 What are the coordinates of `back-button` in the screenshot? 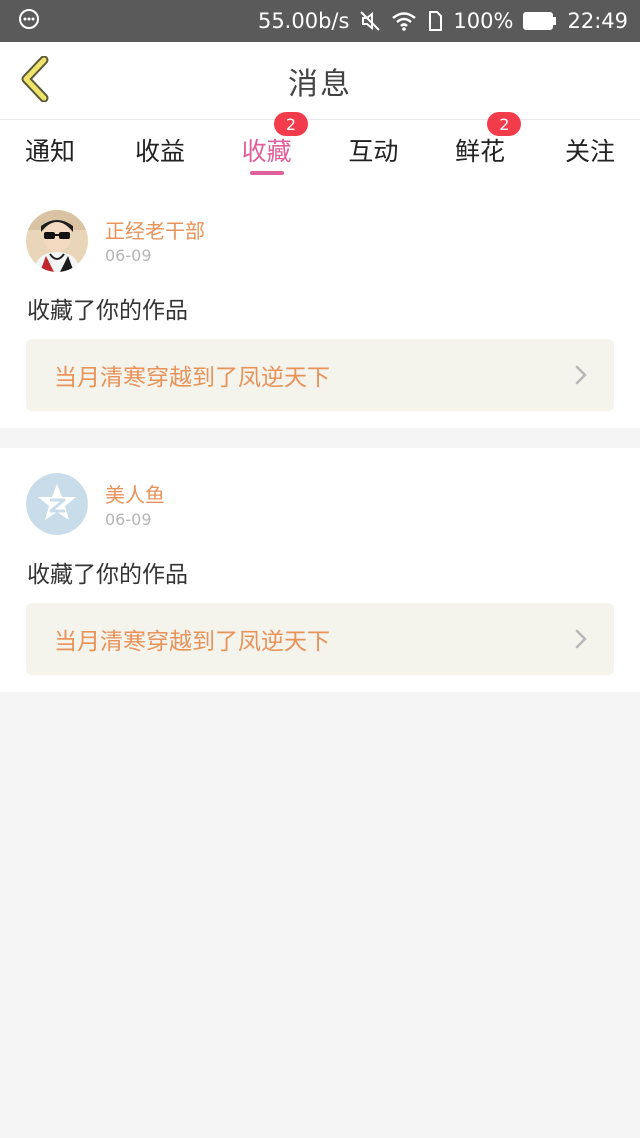 It's located at (34, 80).